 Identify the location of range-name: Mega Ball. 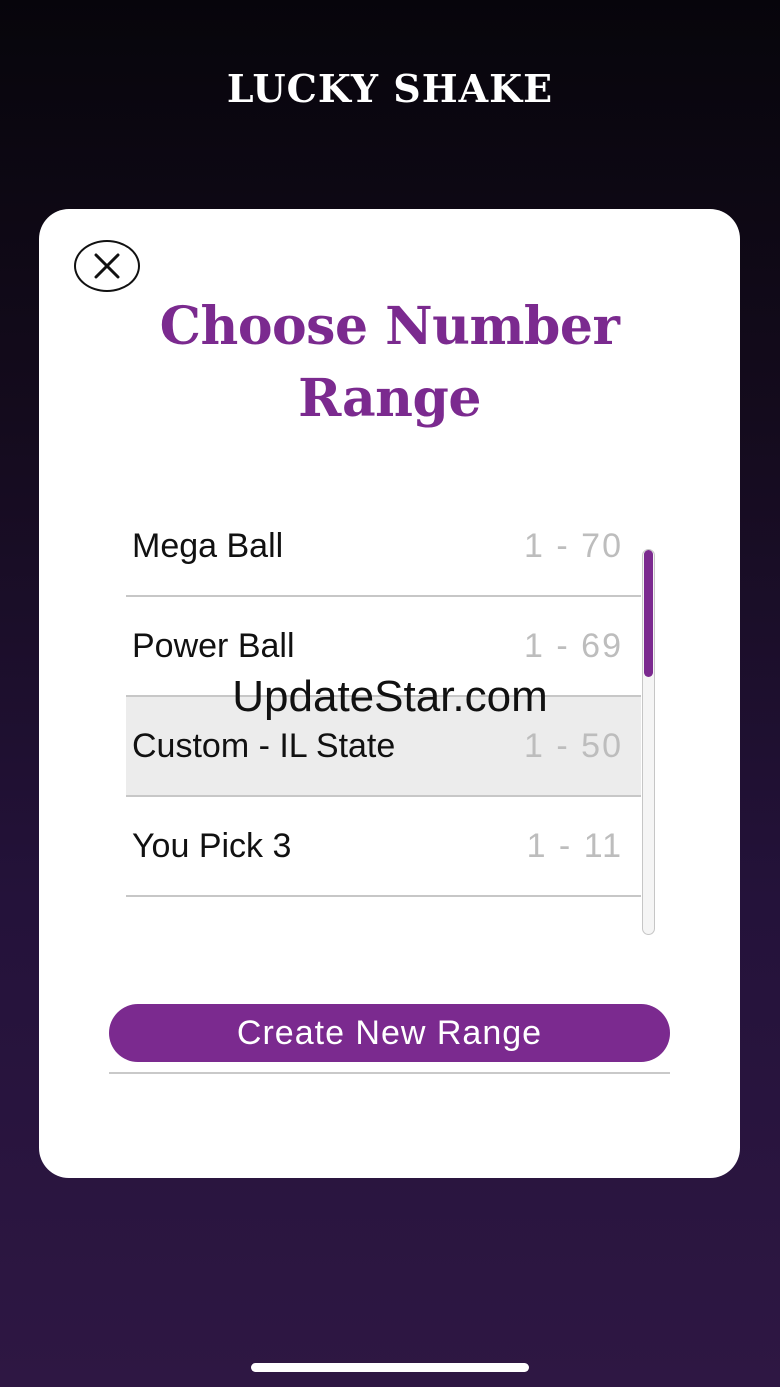
(208, 545).